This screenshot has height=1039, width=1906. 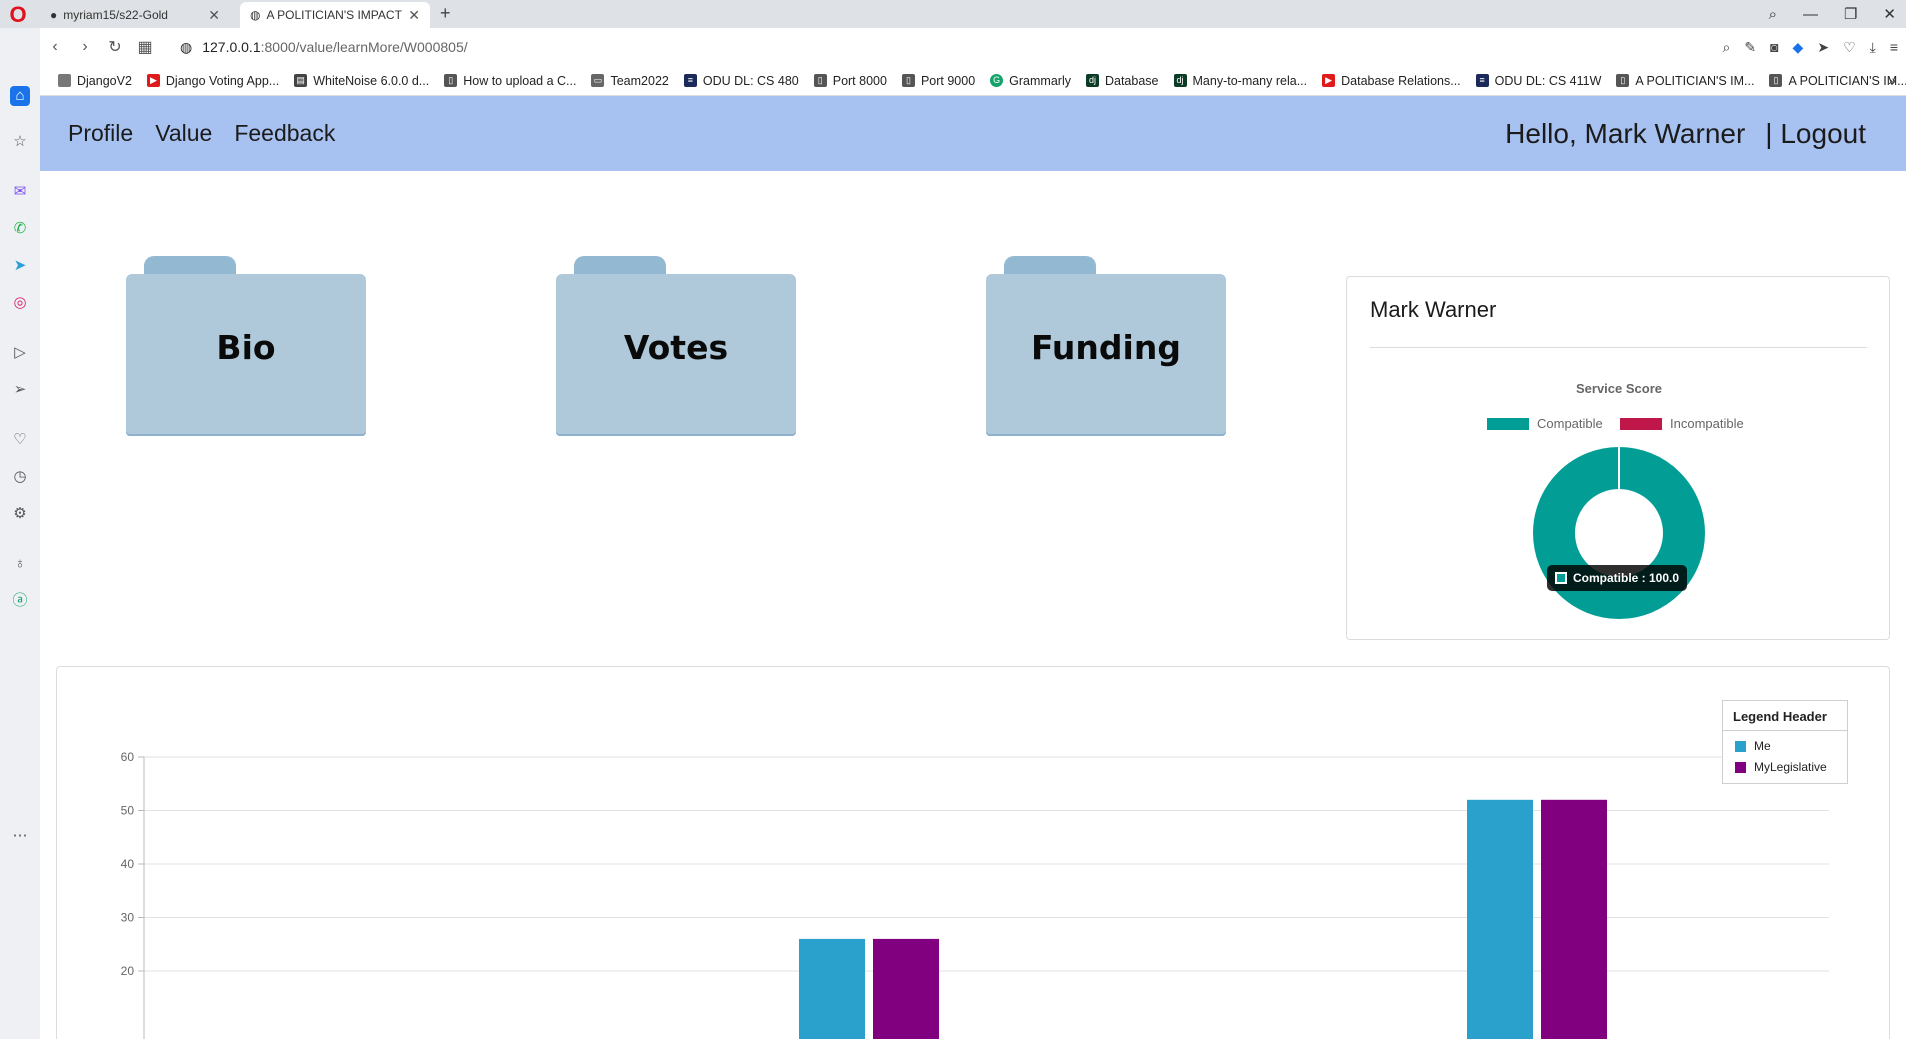 What do you see at coordinates (20, 601) in the screenshot?
I see `extension-icon: ⓐ` at bounding box center [20, 601].